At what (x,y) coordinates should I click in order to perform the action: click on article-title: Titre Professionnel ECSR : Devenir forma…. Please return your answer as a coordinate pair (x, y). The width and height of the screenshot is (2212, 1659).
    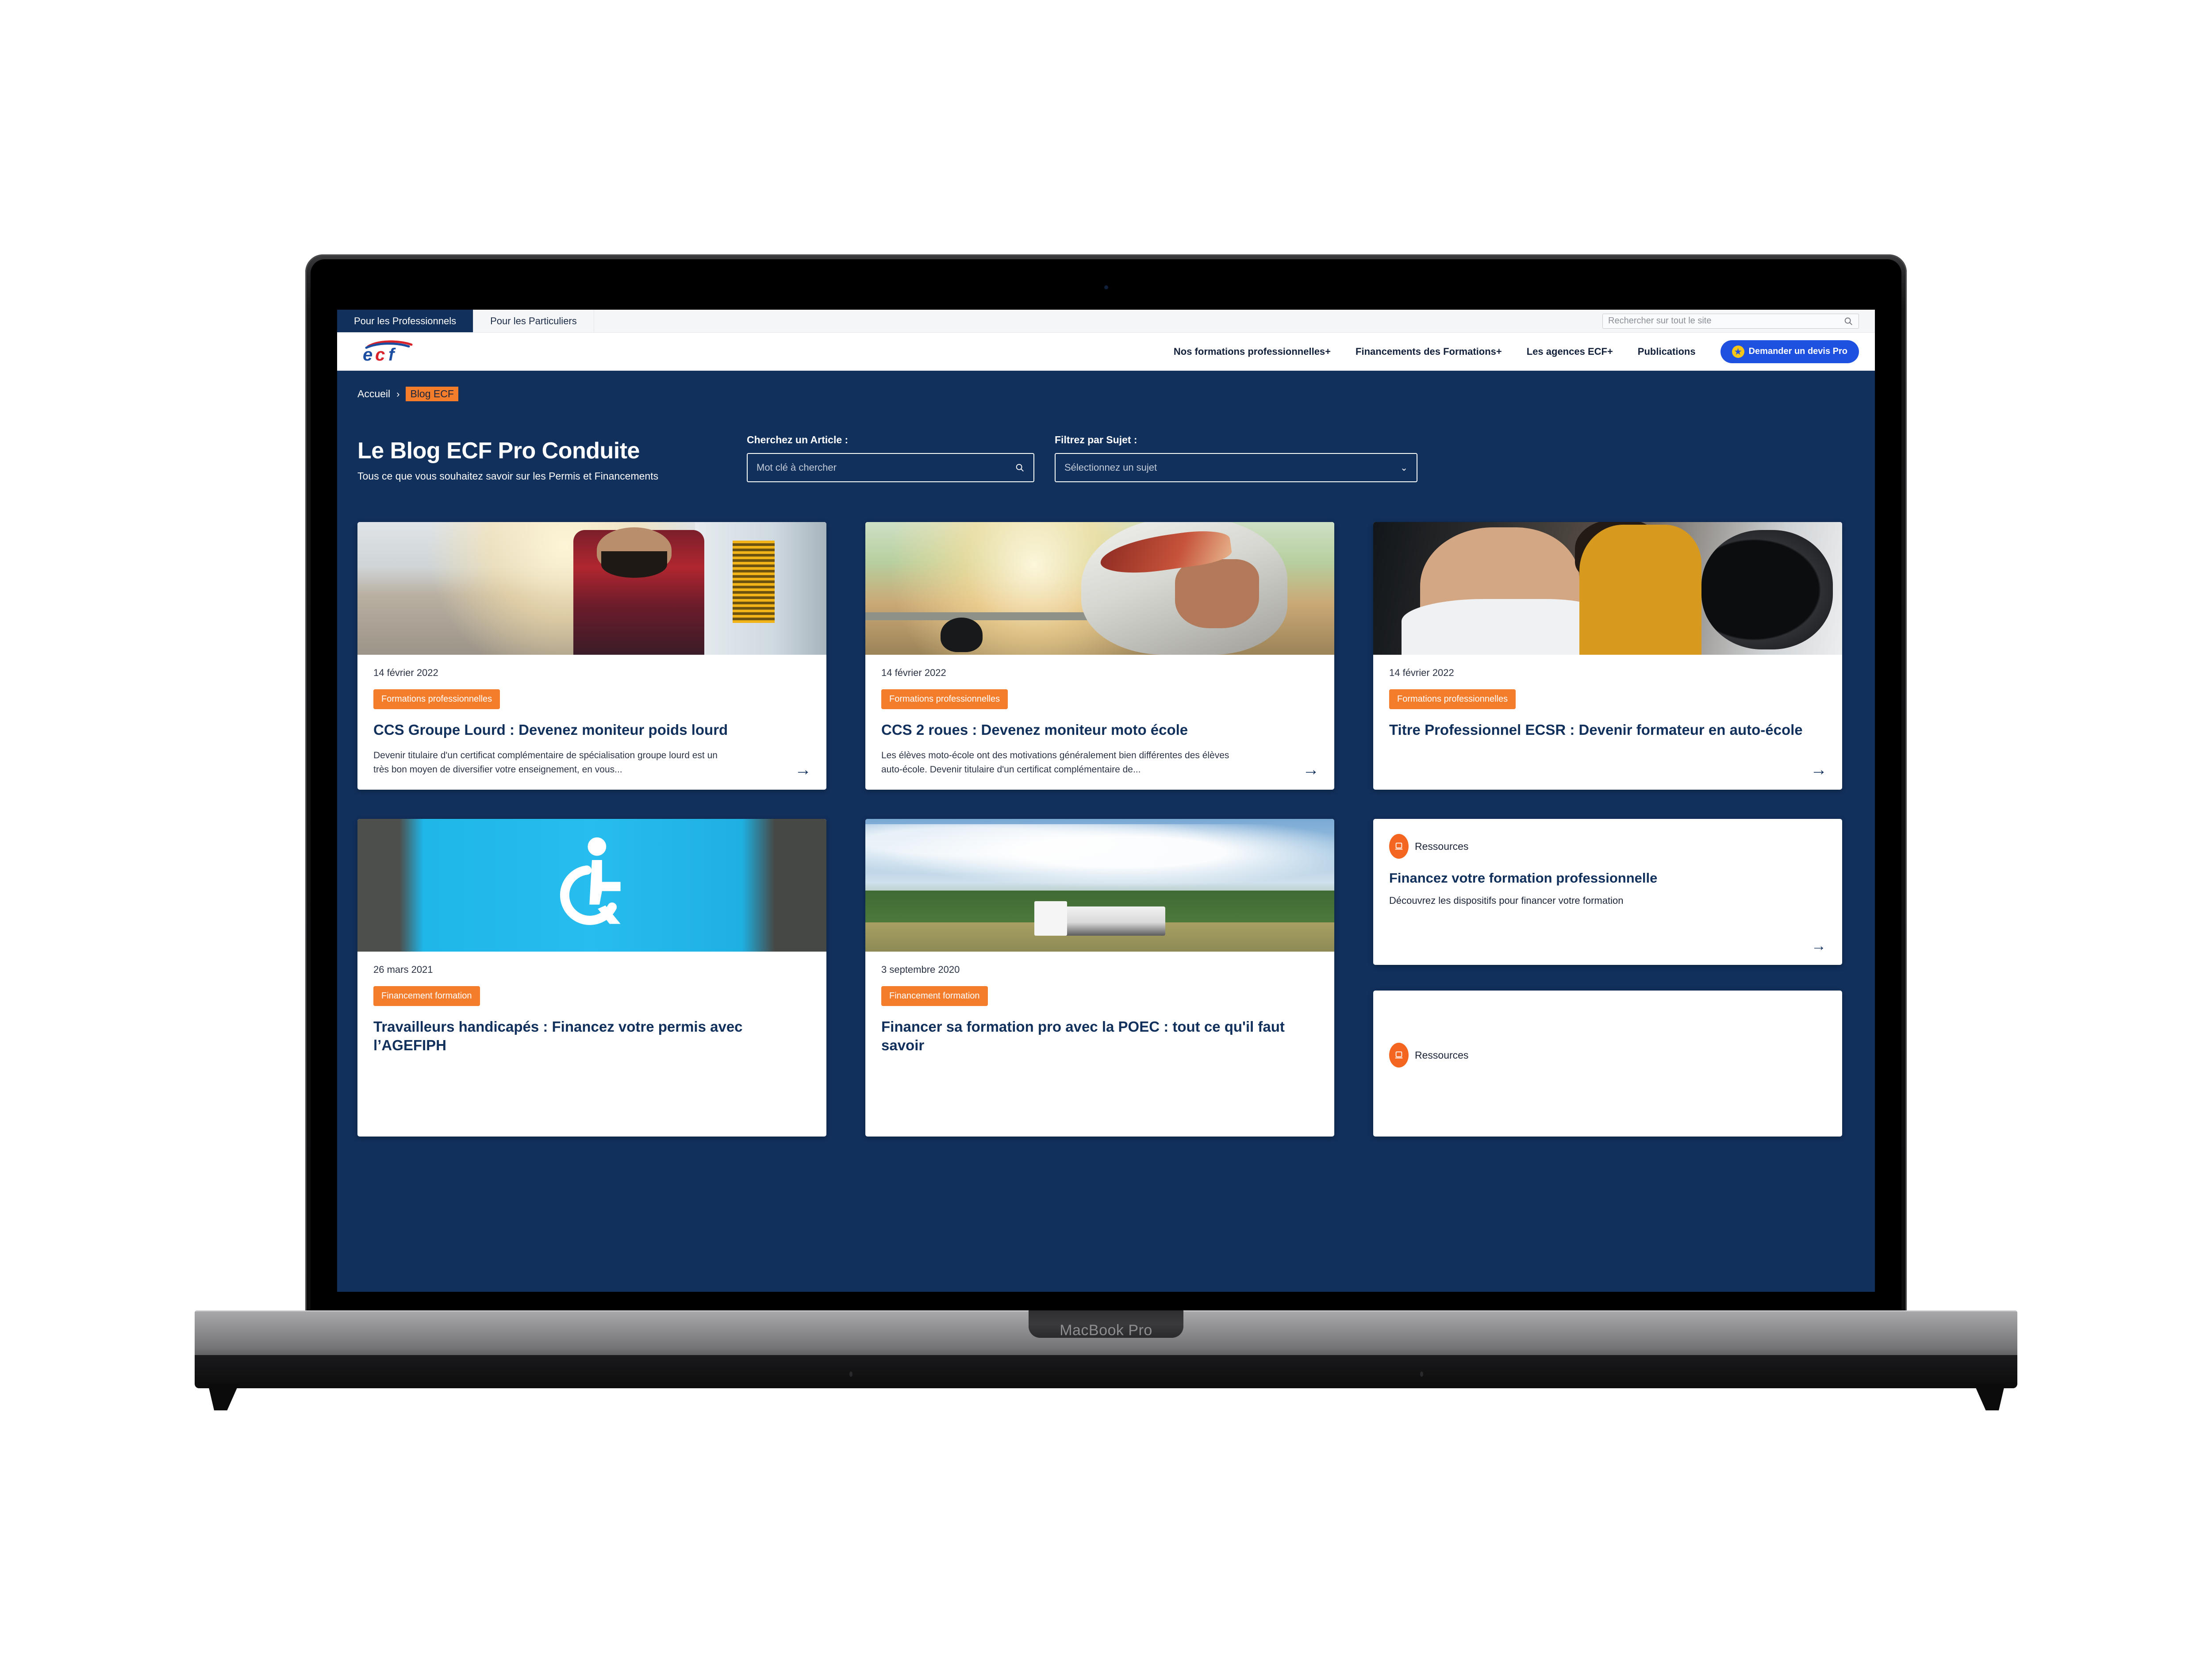
    Looking at the image, I should click on (1608, 730).